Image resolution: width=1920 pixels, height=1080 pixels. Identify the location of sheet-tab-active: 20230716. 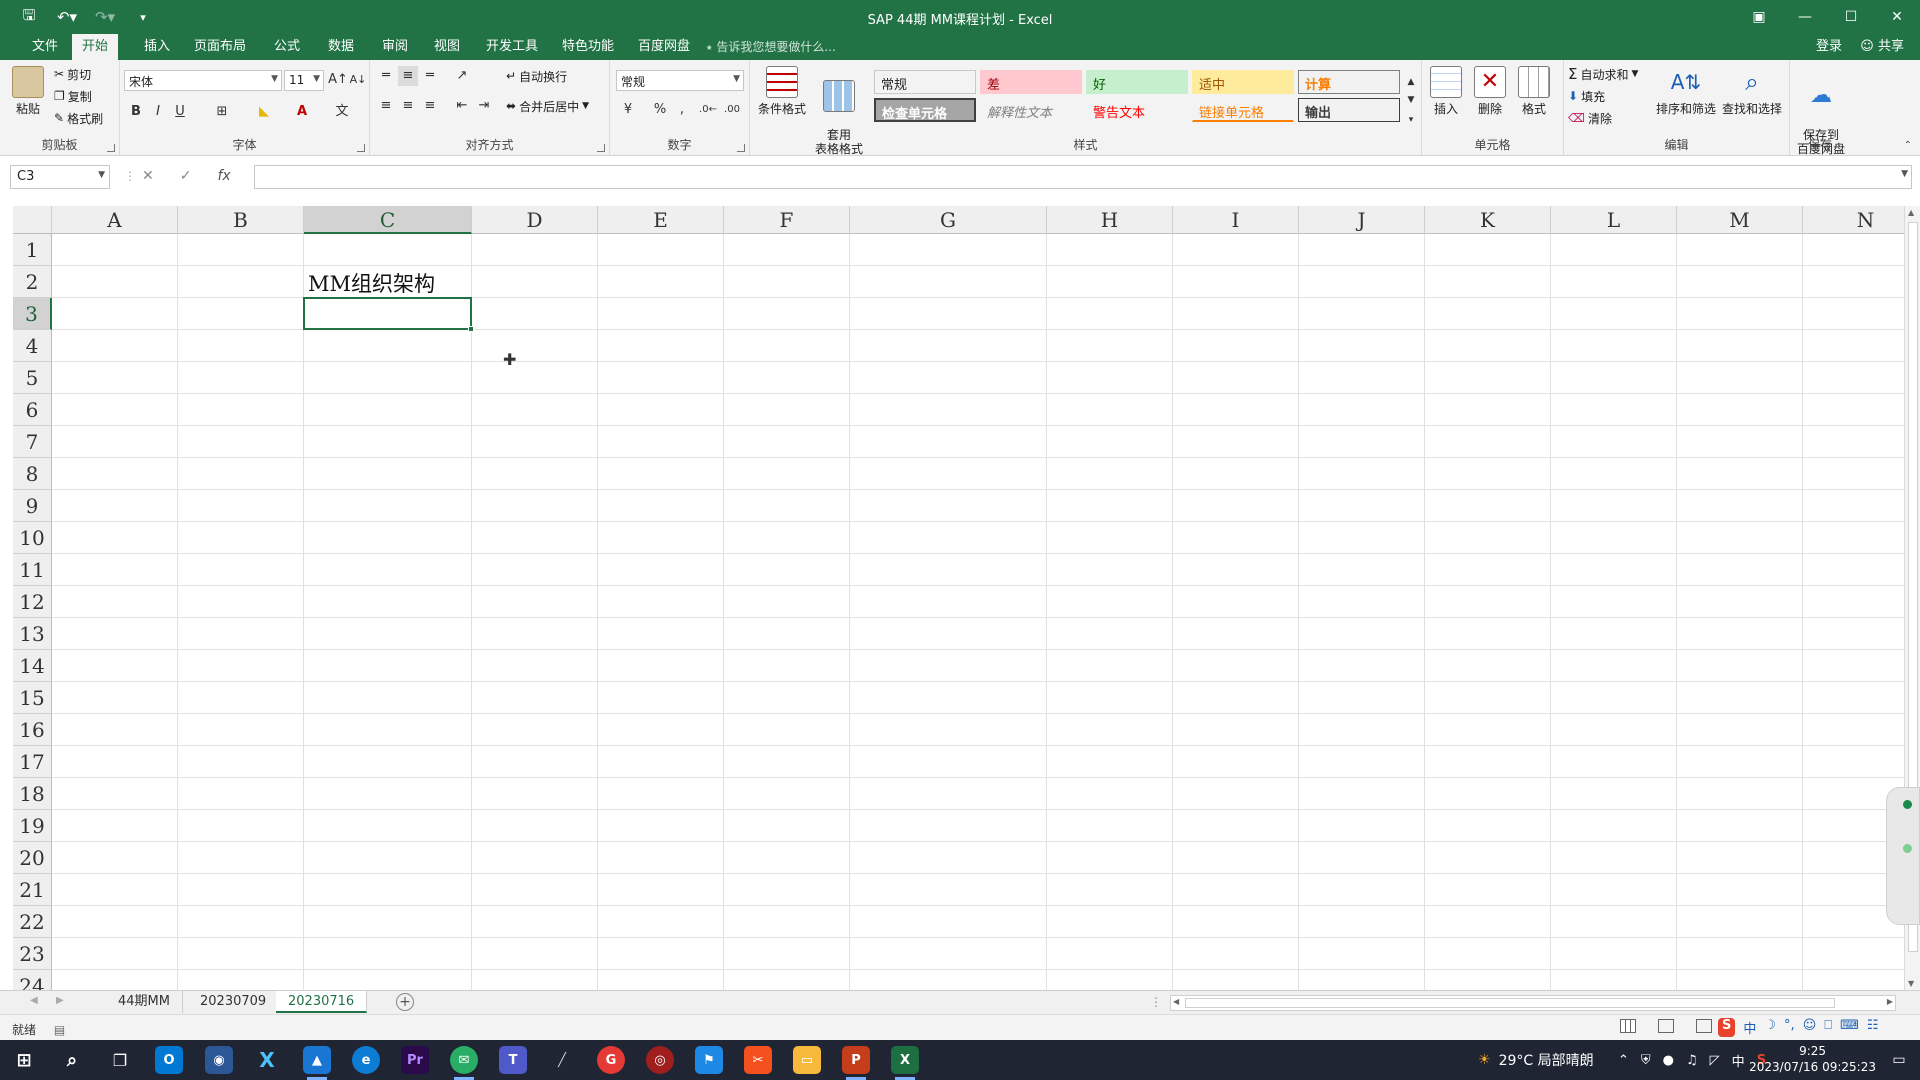
(322, 1002).